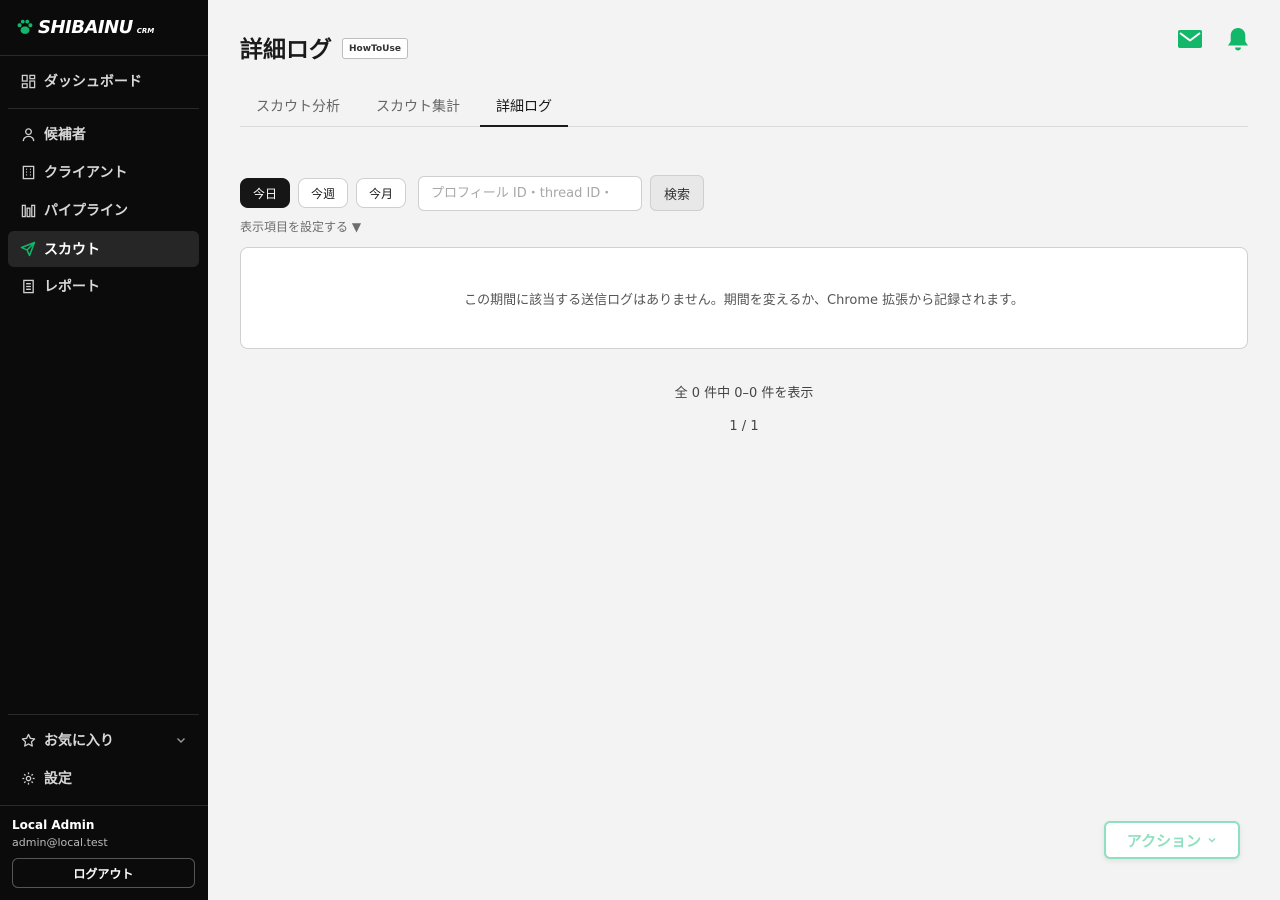 This screenshot has height=900, width=1280. I want to click on sidebar-item-label: お気に入り, so click(79, 741).